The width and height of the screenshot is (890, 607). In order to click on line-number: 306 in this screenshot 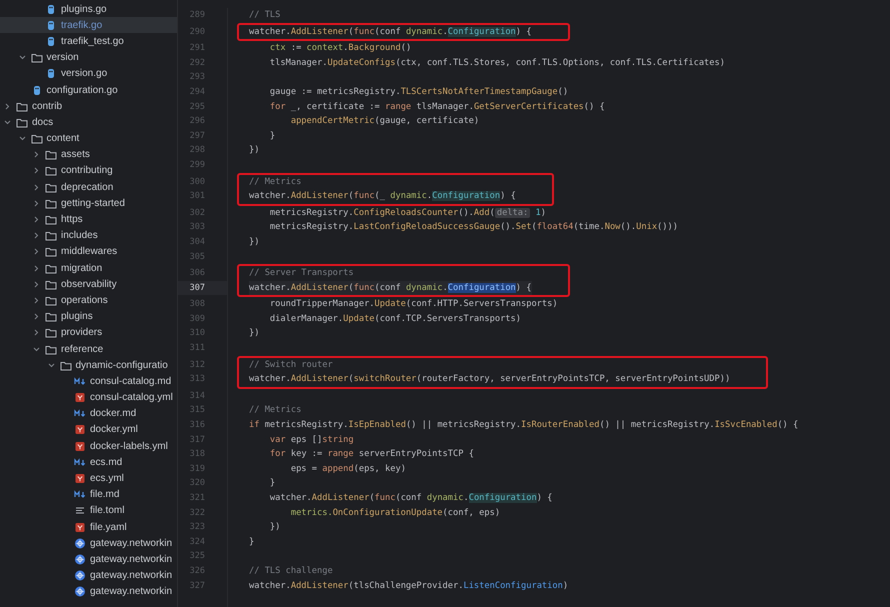, I will do `click(197, 273)`.